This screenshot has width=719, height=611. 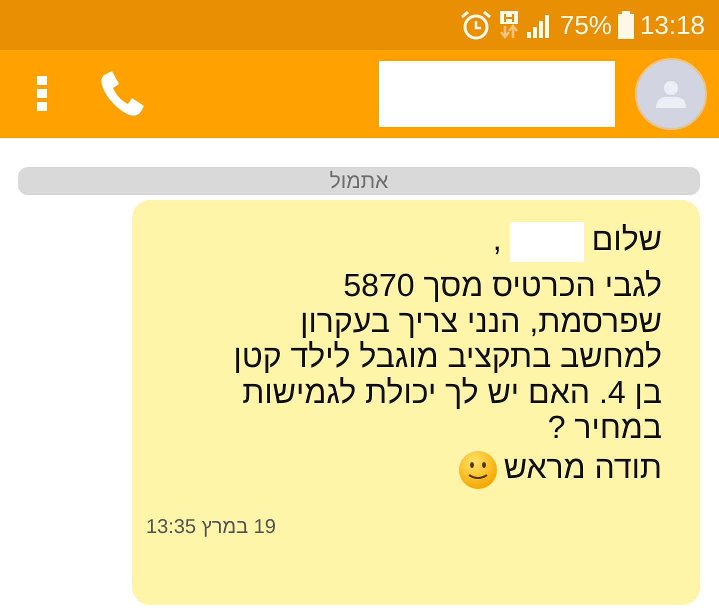 I want to click on alarm-icon, so click(x=476, y=25).